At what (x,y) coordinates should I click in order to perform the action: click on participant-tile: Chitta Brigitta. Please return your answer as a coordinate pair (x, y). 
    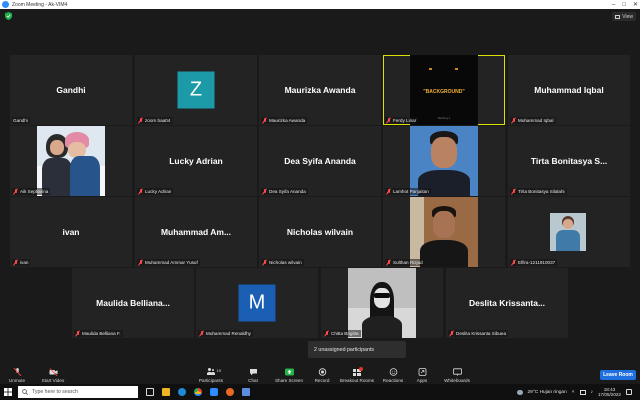
    Looking at the image, I should click on (382, 303).